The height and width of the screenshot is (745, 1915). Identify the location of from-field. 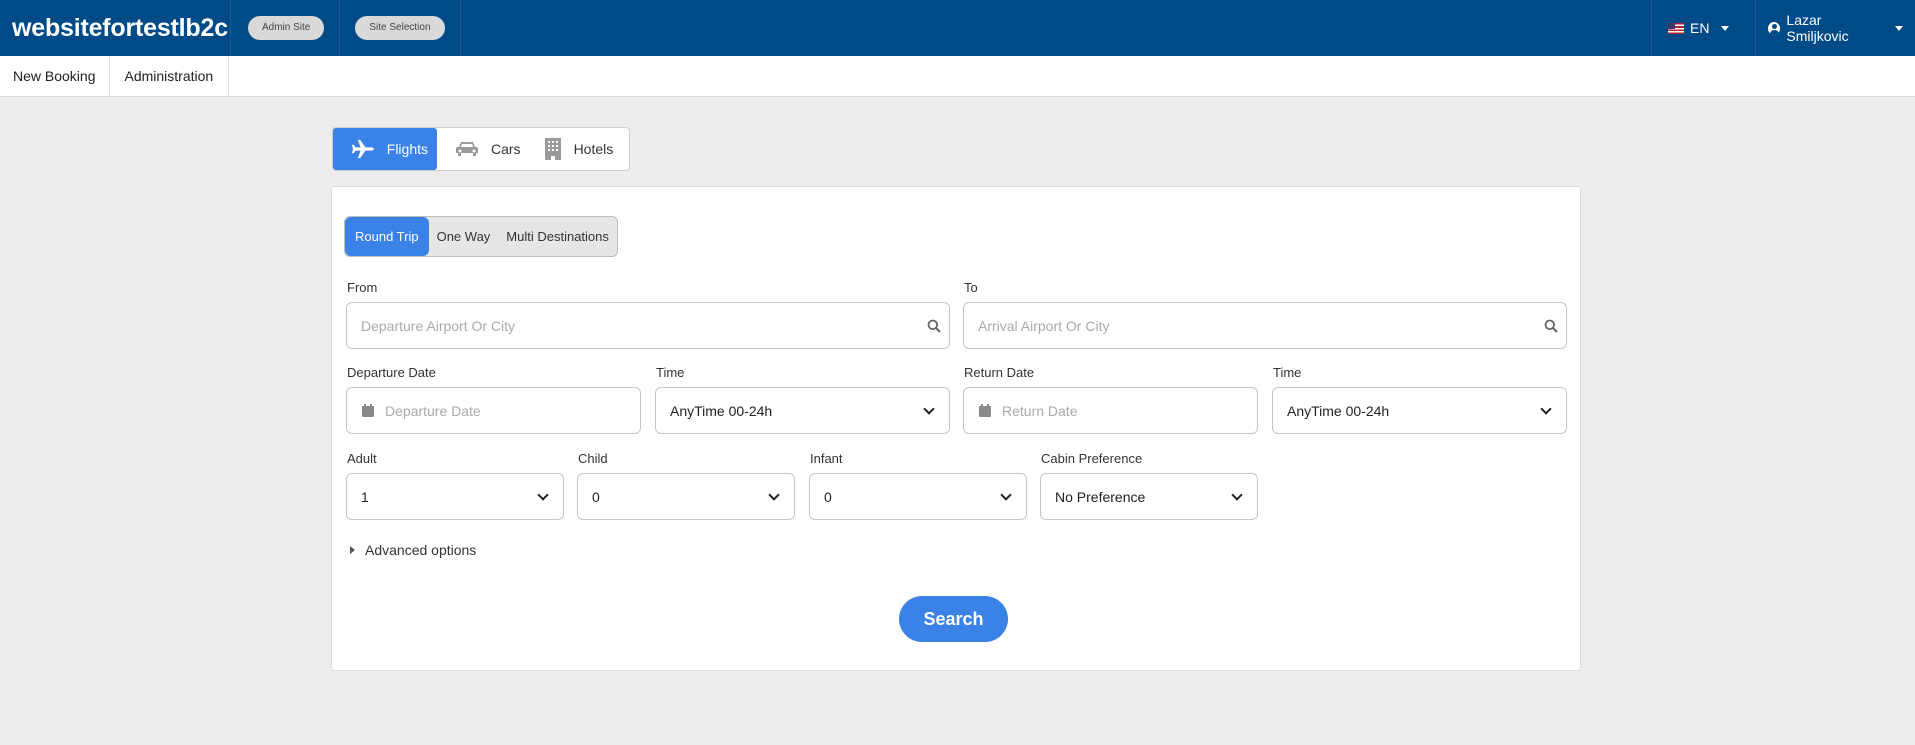
(648, 325).